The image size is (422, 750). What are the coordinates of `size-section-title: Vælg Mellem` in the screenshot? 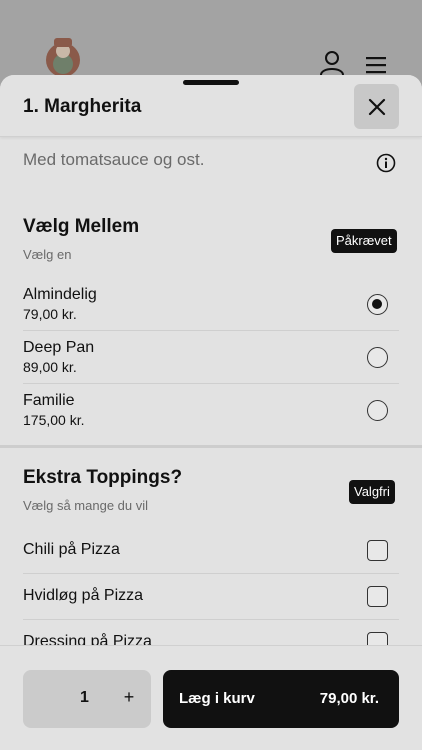 It's located at (81, 226).